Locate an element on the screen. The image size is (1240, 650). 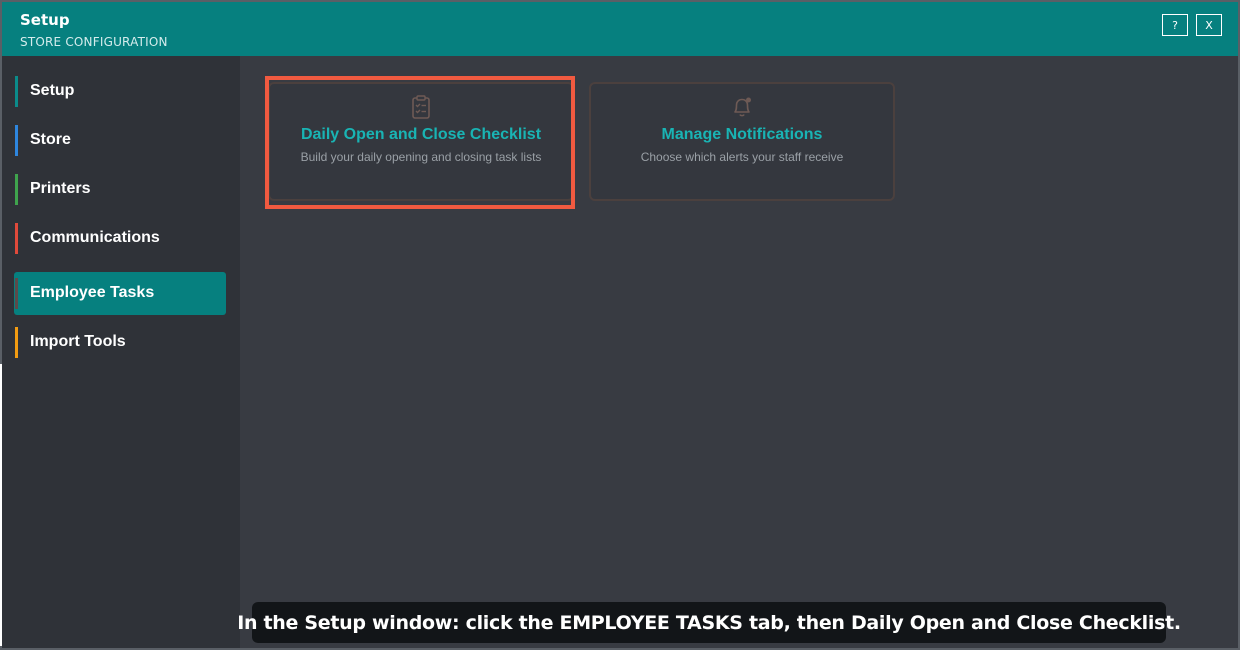
edge-line is located at coordinates (1, 505).